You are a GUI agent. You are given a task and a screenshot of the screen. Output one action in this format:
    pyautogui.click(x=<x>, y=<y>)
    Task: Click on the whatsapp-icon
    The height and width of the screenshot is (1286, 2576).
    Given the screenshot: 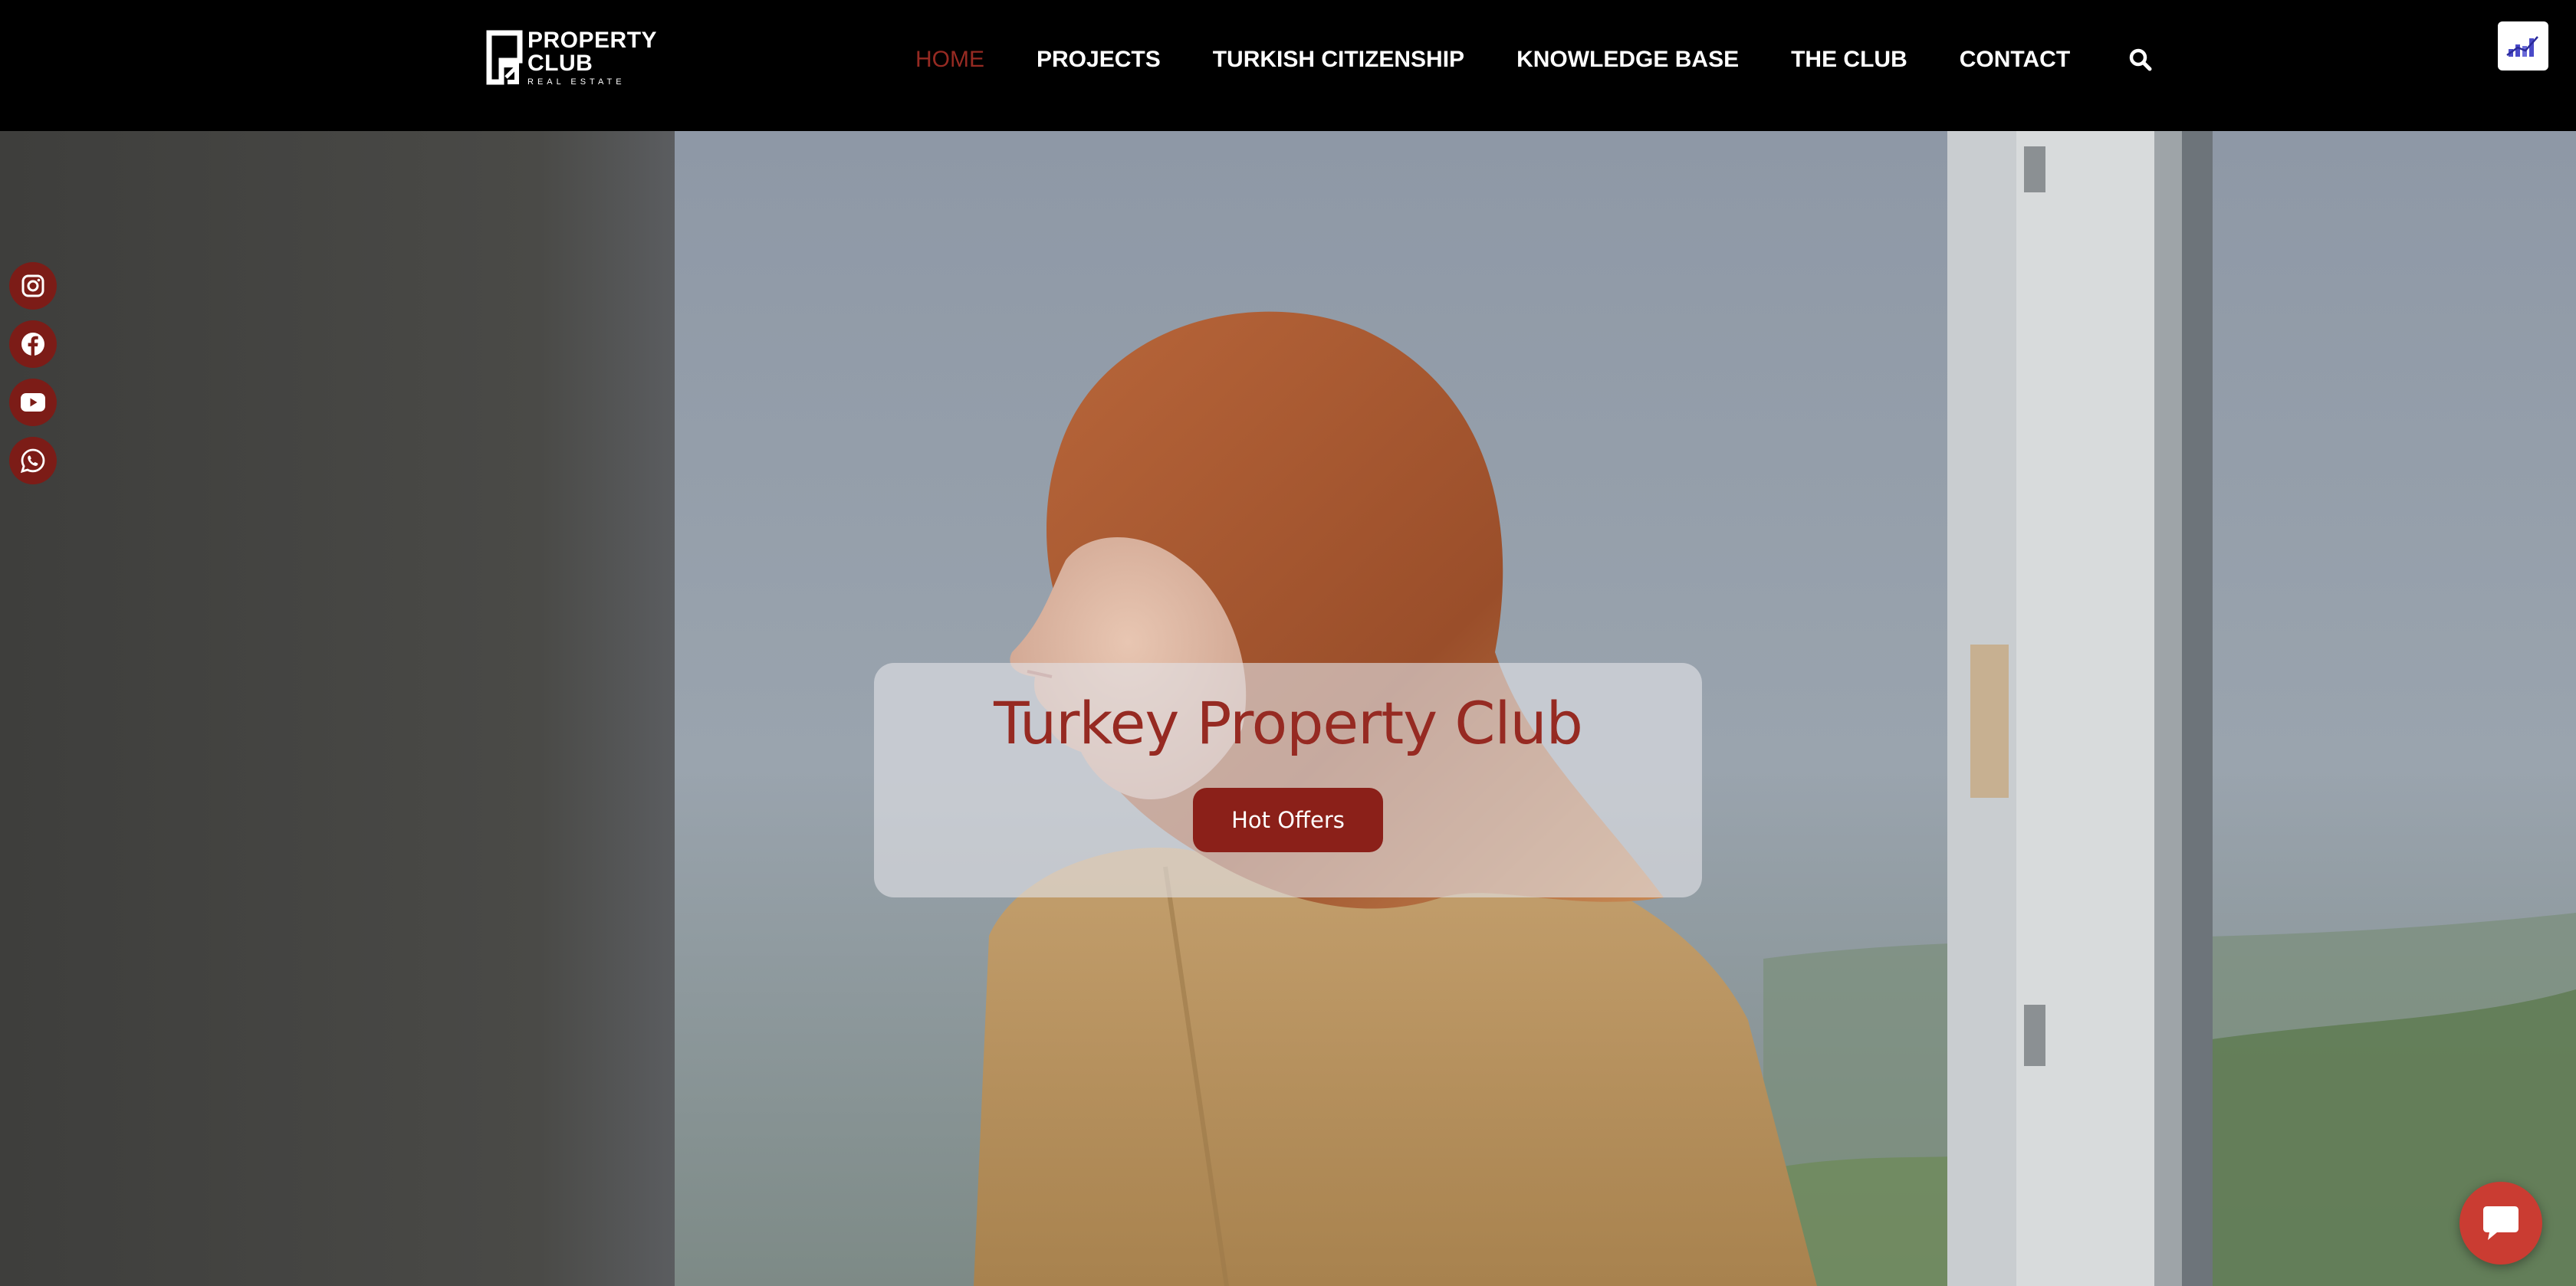 What is the action you would take?
    pyautogui.click(x=32, y=461)
    